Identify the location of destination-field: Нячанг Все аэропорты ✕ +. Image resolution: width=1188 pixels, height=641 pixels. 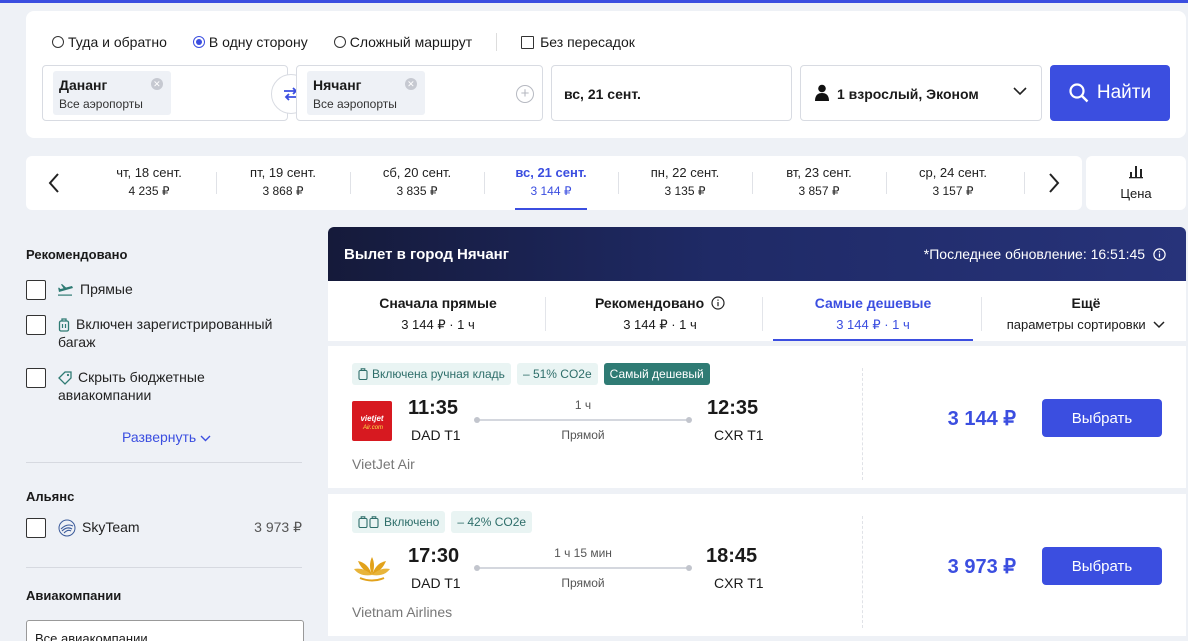
(419, 93).